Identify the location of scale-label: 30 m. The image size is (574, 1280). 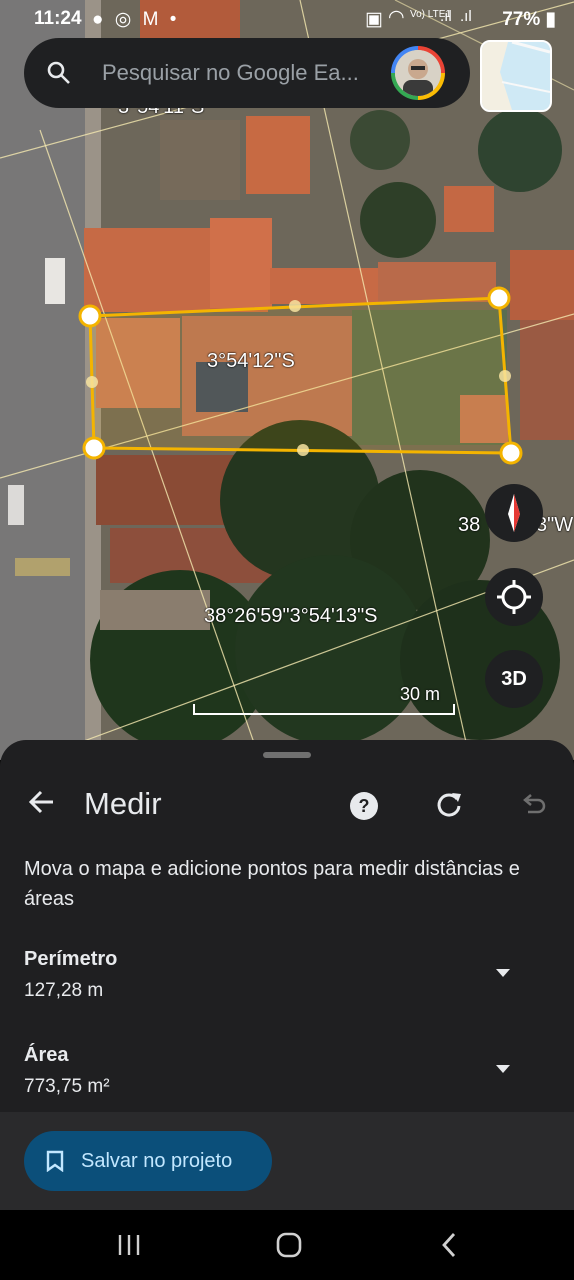
(420, 694).